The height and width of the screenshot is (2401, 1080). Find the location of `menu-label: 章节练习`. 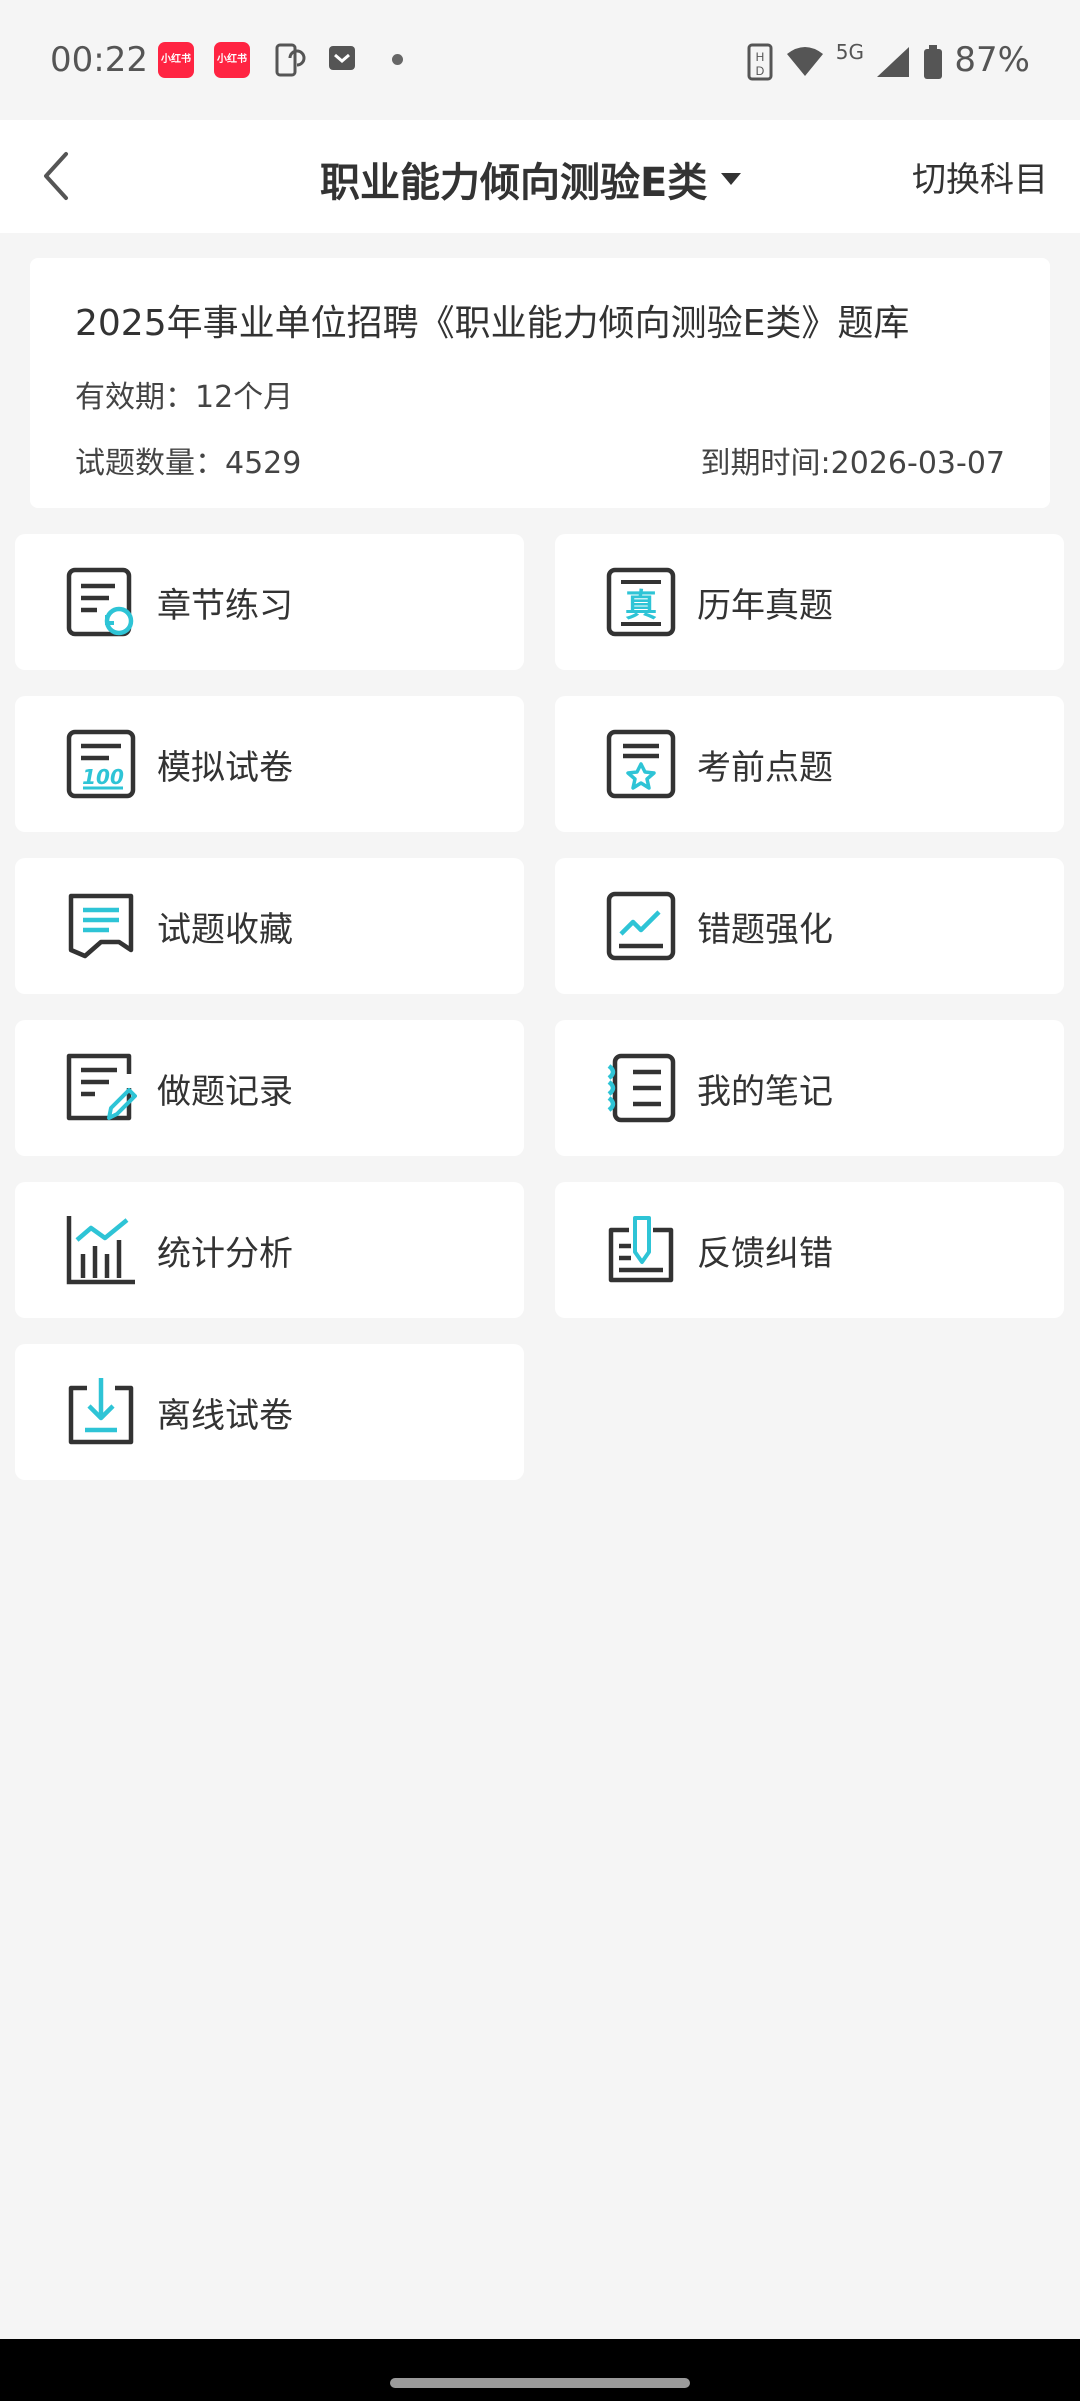

menu-label: 章节练习 is located at coordinates (225, 605).